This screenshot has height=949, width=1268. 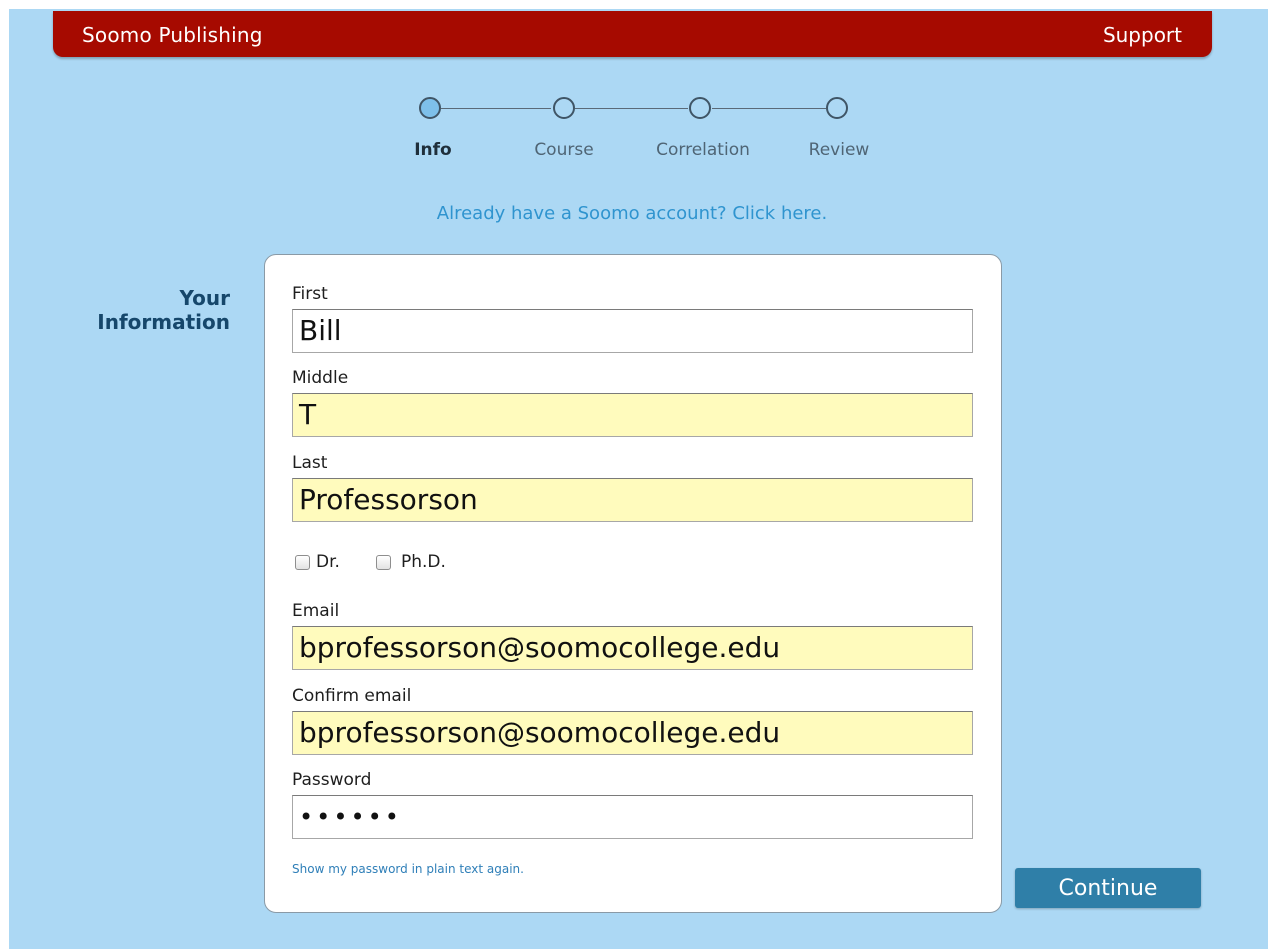 What do you see at coordinates (310, 463) in the screenshot?
I see `last-name-label: Last` at bounding box center [310, 463].